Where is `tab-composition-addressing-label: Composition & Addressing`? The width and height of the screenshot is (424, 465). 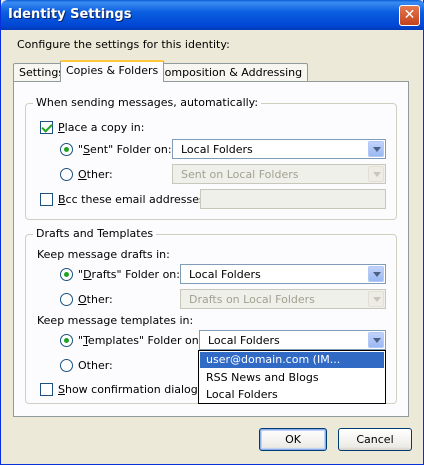 tab-composition-addressing-label: Composition & Addressing is located at coordinates (230, 72).